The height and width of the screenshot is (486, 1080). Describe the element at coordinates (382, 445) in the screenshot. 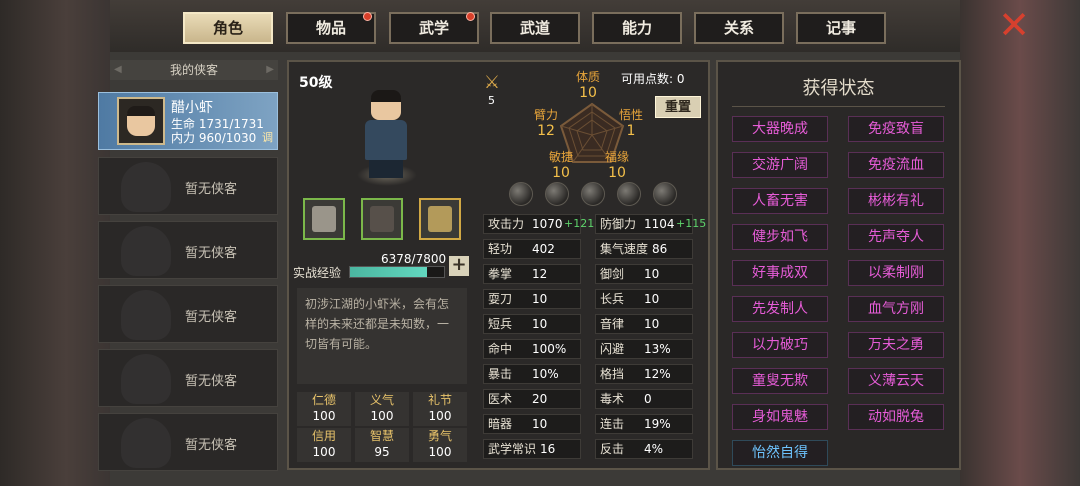

I see `virtue-item: 智慧 95` at that location.